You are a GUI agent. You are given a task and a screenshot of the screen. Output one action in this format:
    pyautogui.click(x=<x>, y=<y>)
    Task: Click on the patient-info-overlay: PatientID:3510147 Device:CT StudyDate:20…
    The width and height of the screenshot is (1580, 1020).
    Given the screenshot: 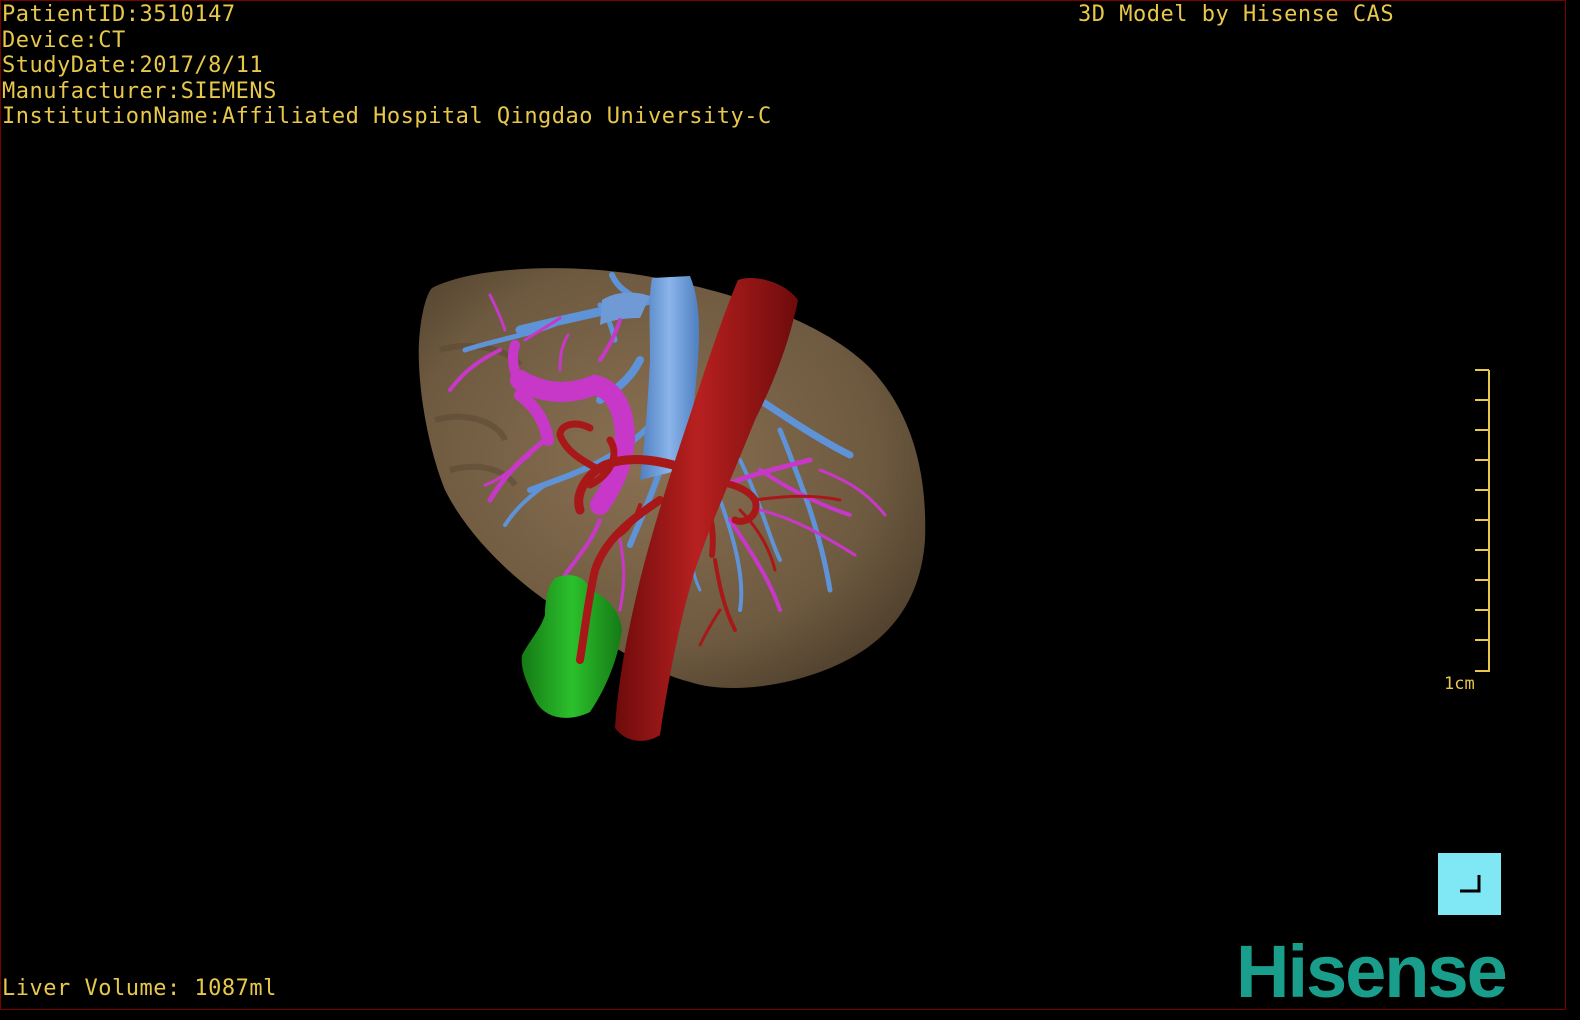 What is the action you would take?
    pyautogui.click(x=387, y=66)
    